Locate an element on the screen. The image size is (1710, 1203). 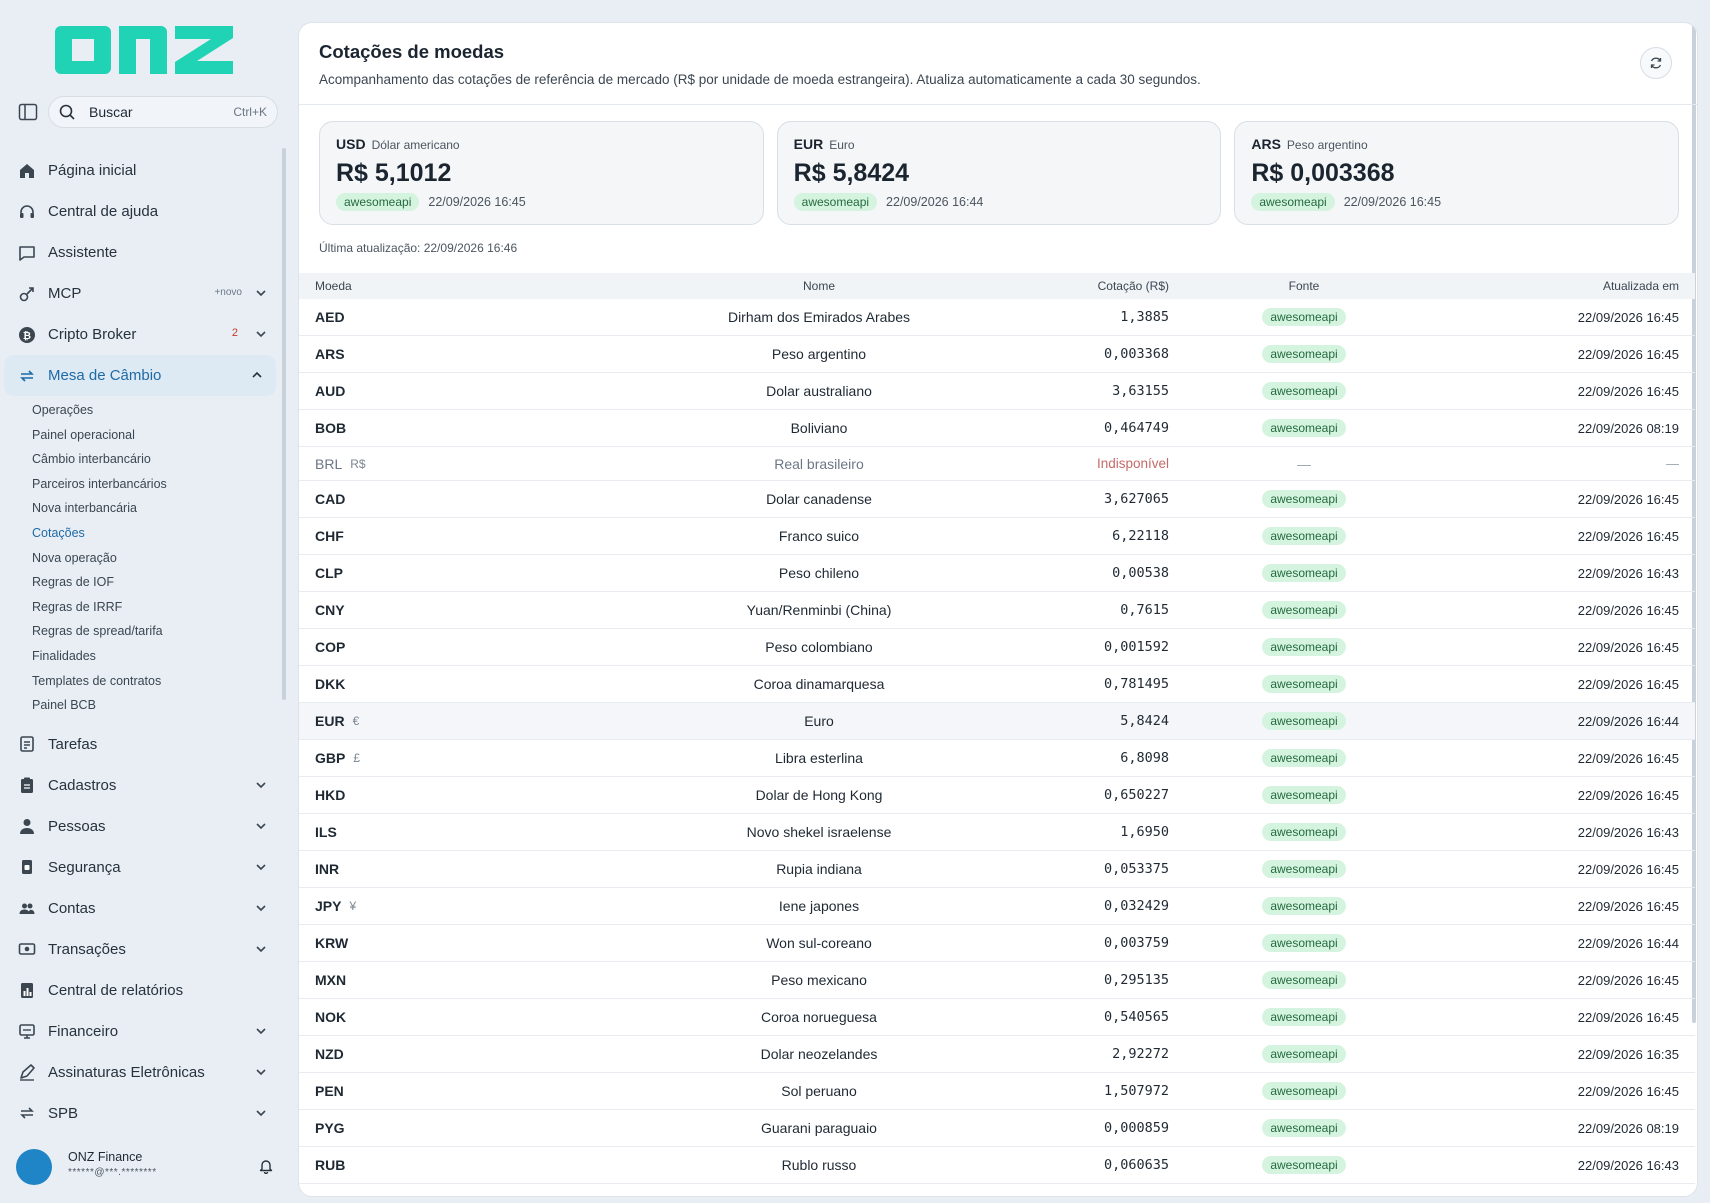
table-row: EUR € Euro 5,8424 awesomeapi 22/09/2026 16:44 is located at coordinates (997, 721).